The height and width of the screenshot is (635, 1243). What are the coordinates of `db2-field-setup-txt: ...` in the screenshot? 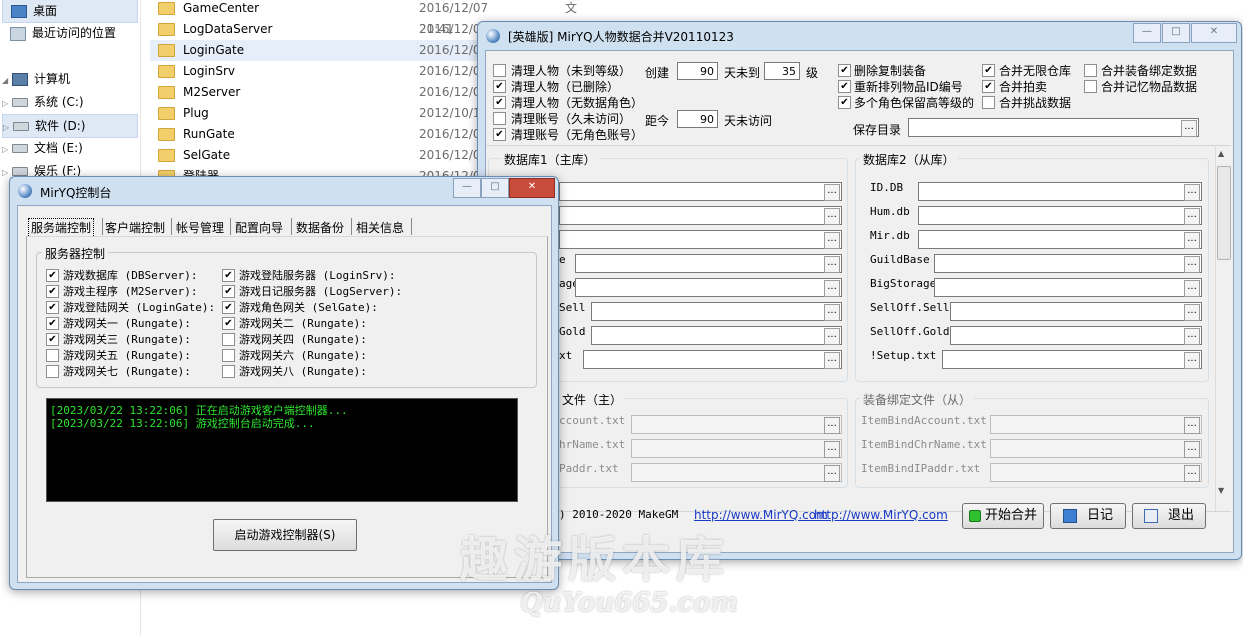 It's located at (1072, 359).